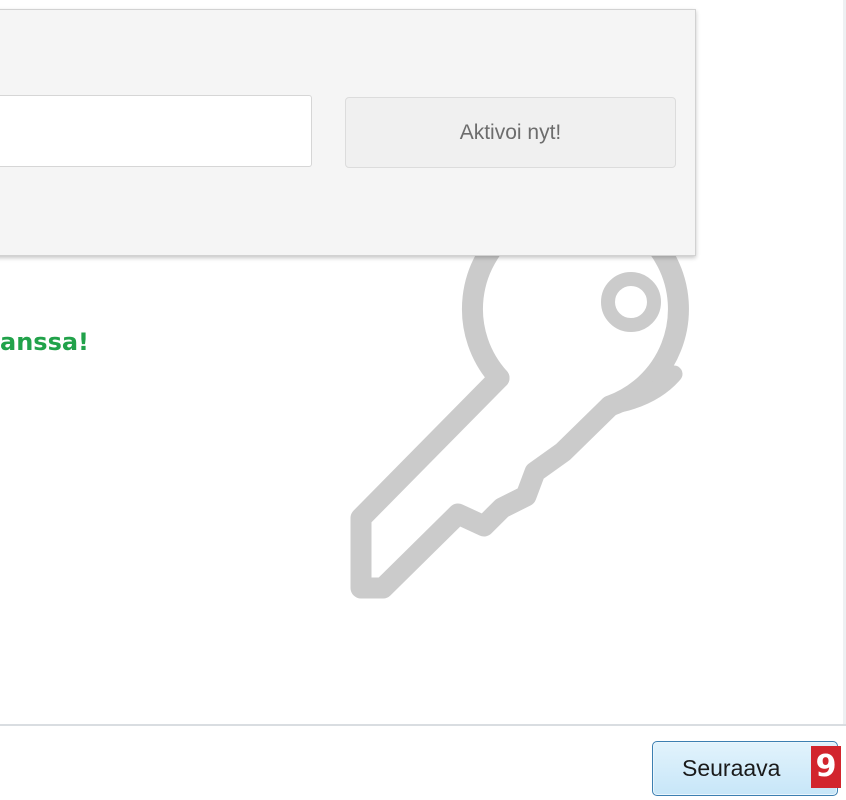 This screenshot has width=846, height=800. I want to click on activate-now-button: Aktivoi nyt!, so click(510, 132).